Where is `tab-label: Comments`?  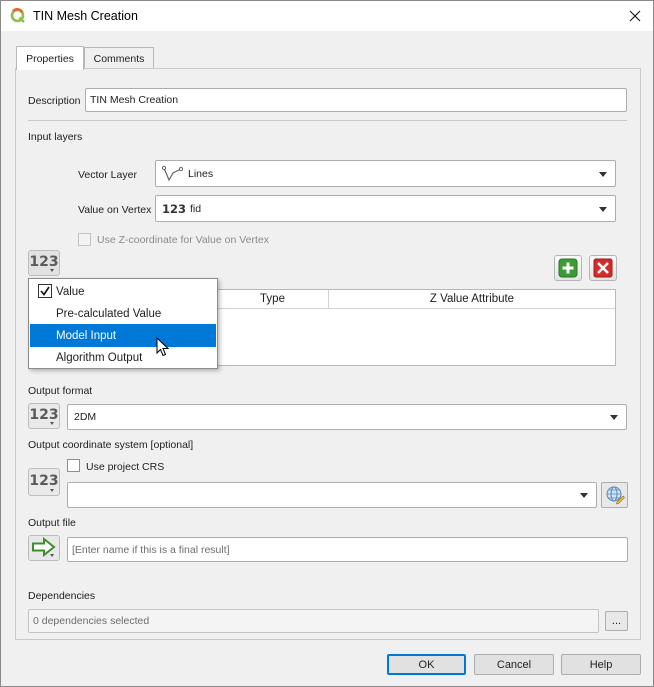 tab-label: Comments is located at coordinates (119, 59).